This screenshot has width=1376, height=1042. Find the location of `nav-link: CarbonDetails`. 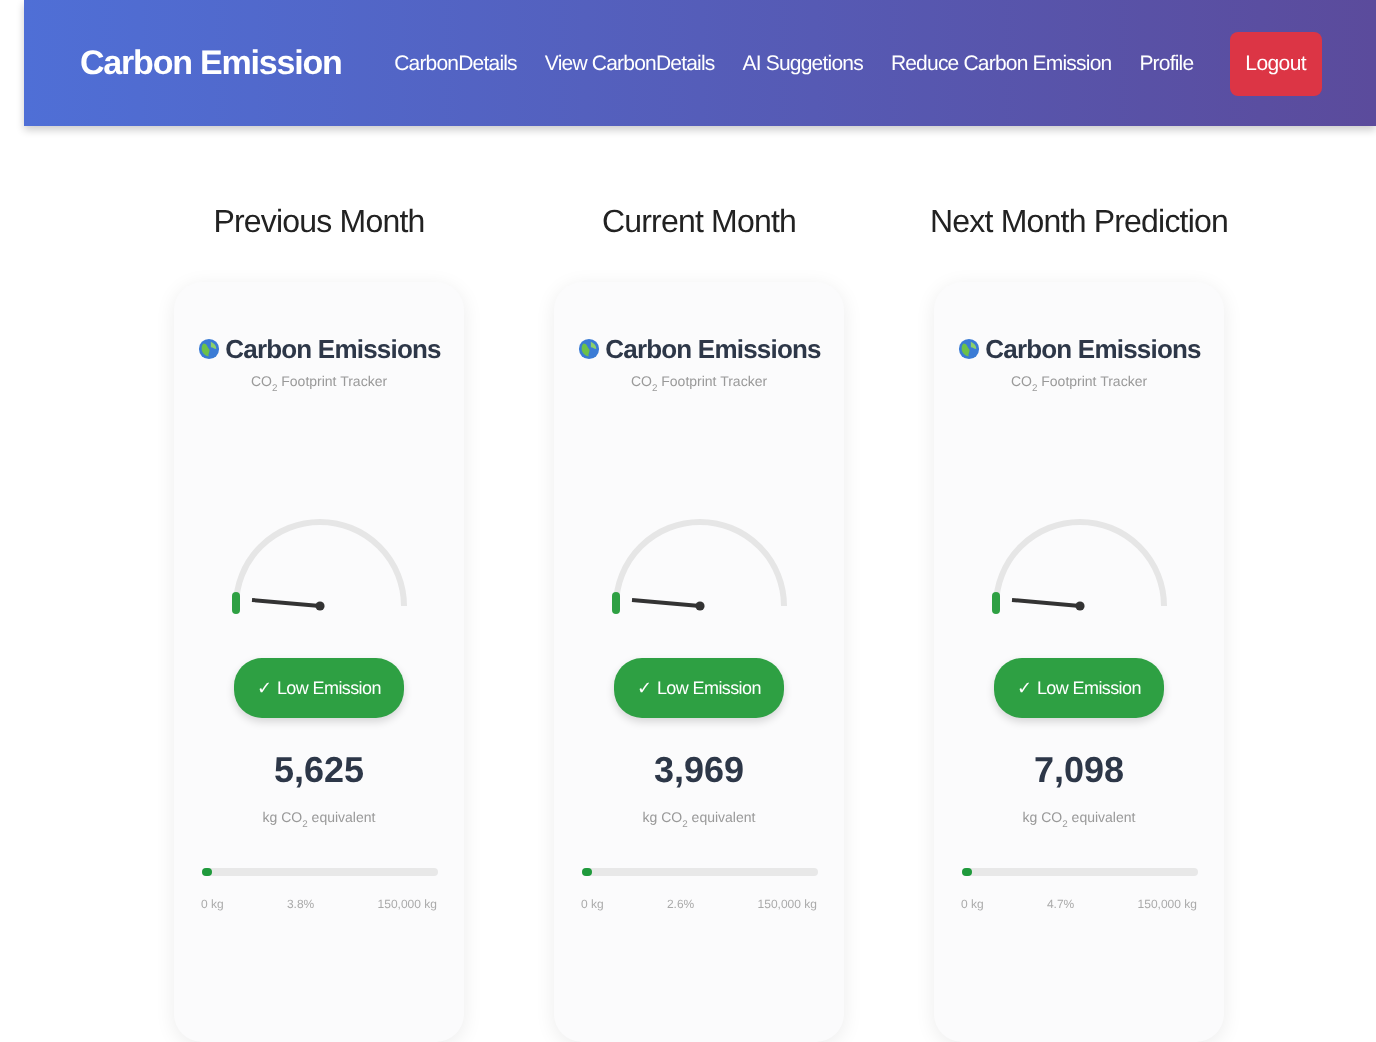

nav-link: CarbonDetails is located at coordinates (455, 63).